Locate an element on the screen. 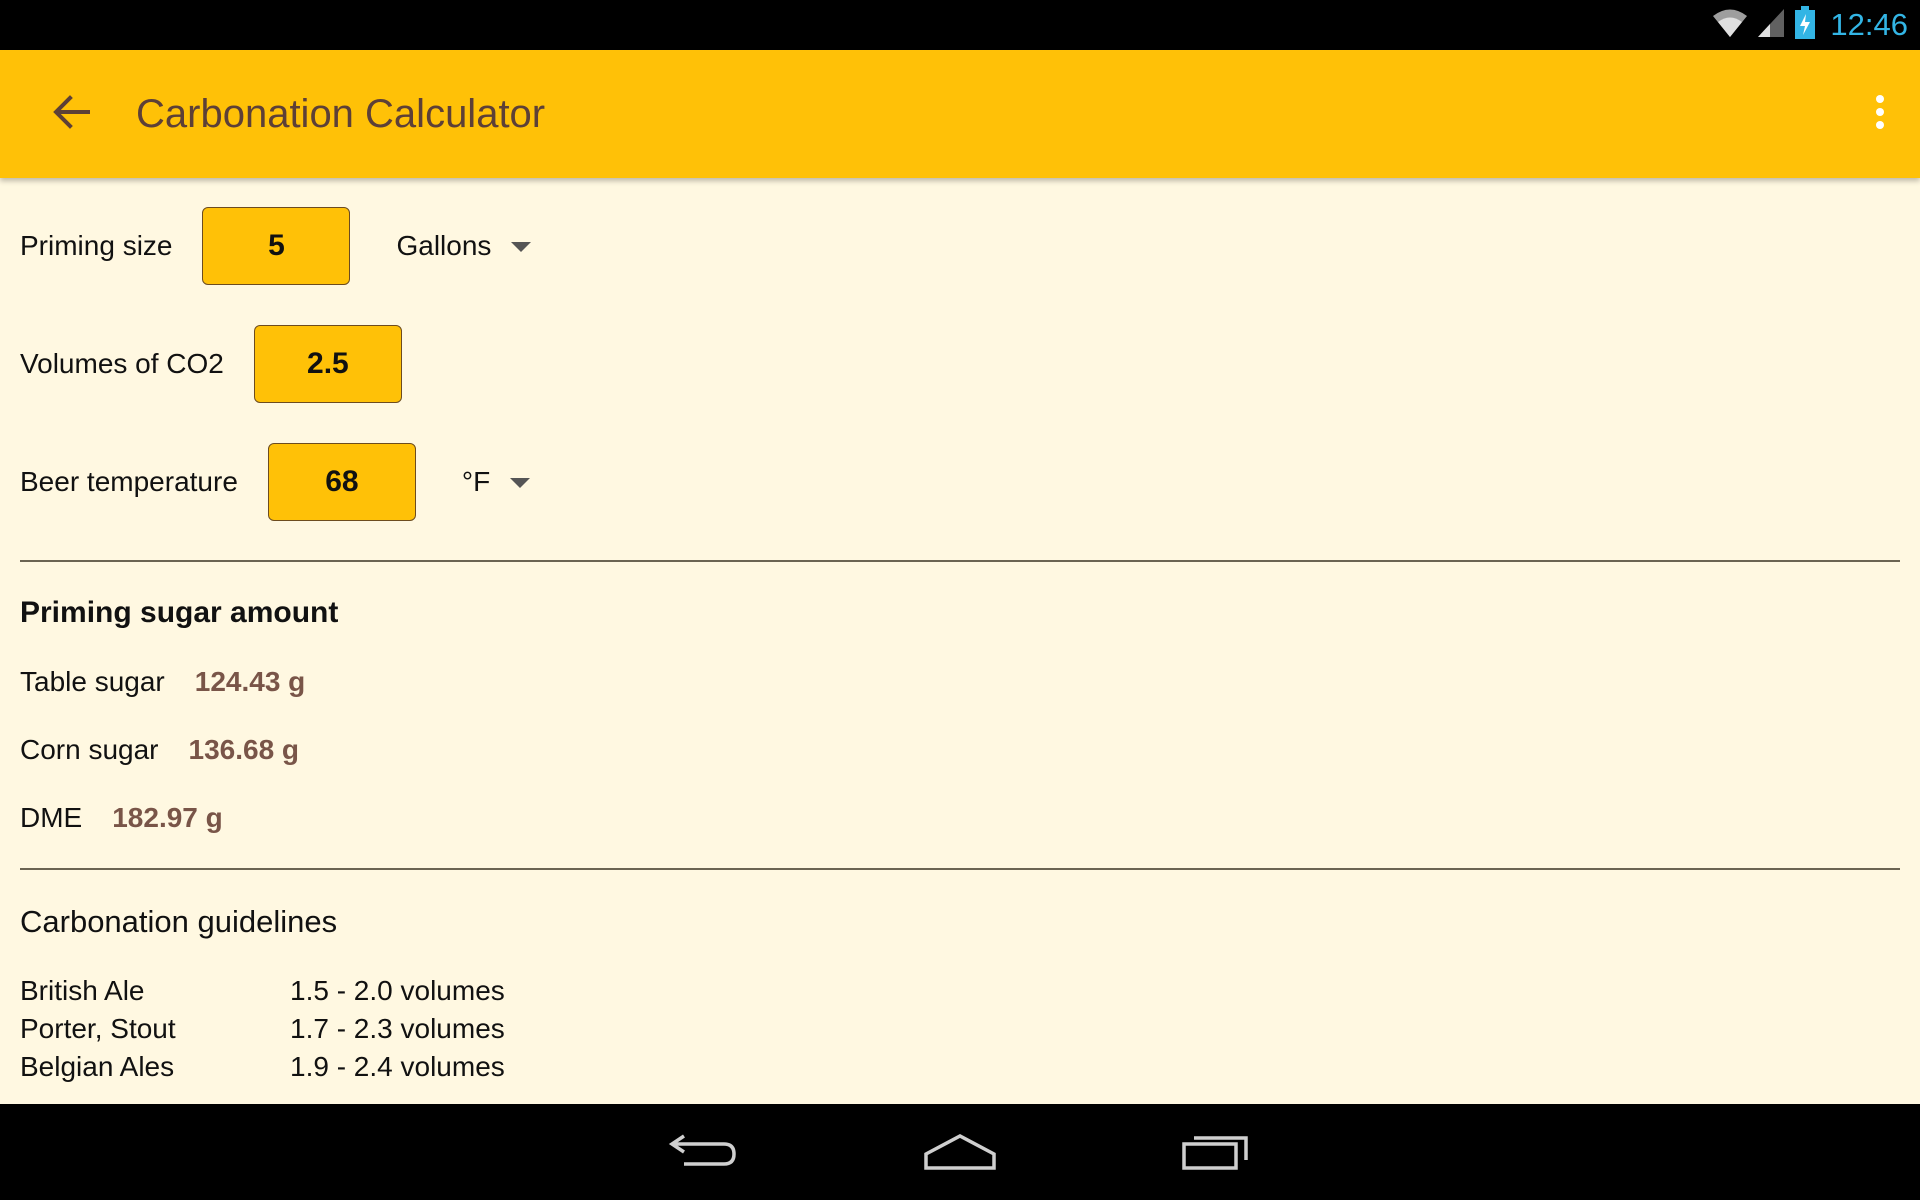  back-button is located at coordinates (72, 114).